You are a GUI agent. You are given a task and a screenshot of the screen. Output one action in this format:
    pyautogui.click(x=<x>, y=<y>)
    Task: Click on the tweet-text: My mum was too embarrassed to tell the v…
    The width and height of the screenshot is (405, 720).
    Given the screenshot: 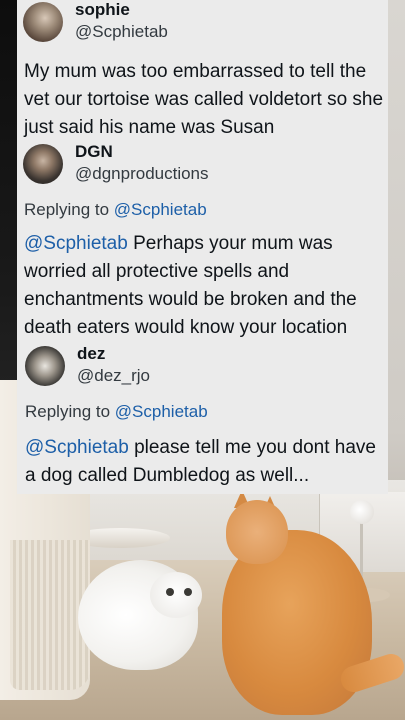 What is the action you would take?
    pyautogui.click(x=204, y=99)
    